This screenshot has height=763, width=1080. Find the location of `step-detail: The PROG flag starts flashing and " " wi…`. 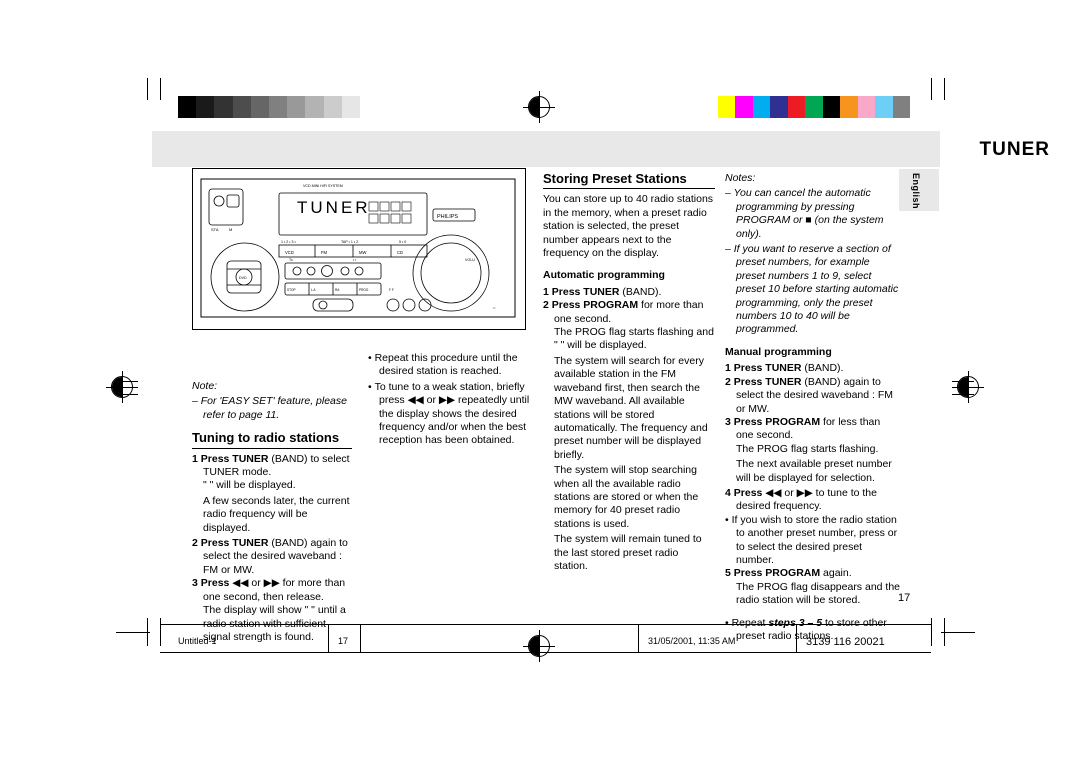

step-detail: The PROG flag starts flashing and " " wi… is located at coordinates (634, 339).